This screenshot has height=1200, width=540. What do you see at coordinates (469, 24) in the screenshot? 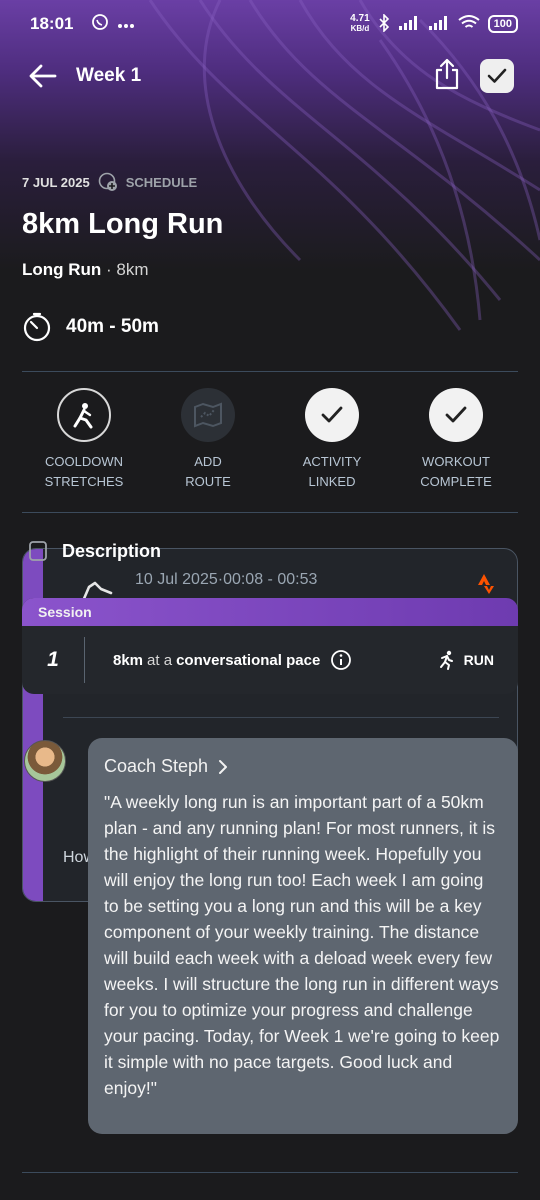
I see `wifi-icon` at bounding box center [469, 24].